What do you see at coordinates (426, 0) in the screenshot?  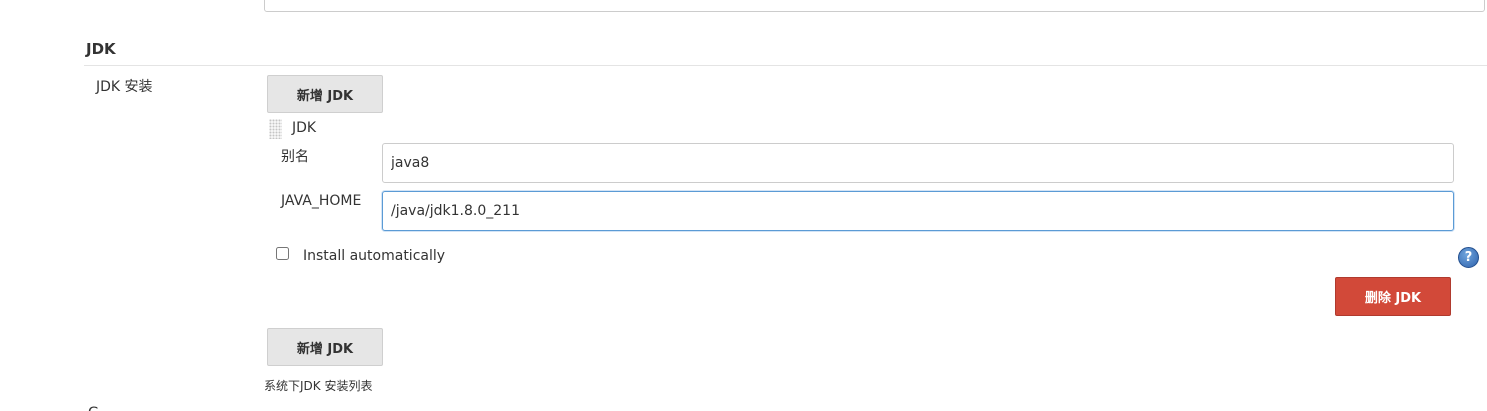 I see `previous-setting-input-text: g g` at bounding box center [426, 0].